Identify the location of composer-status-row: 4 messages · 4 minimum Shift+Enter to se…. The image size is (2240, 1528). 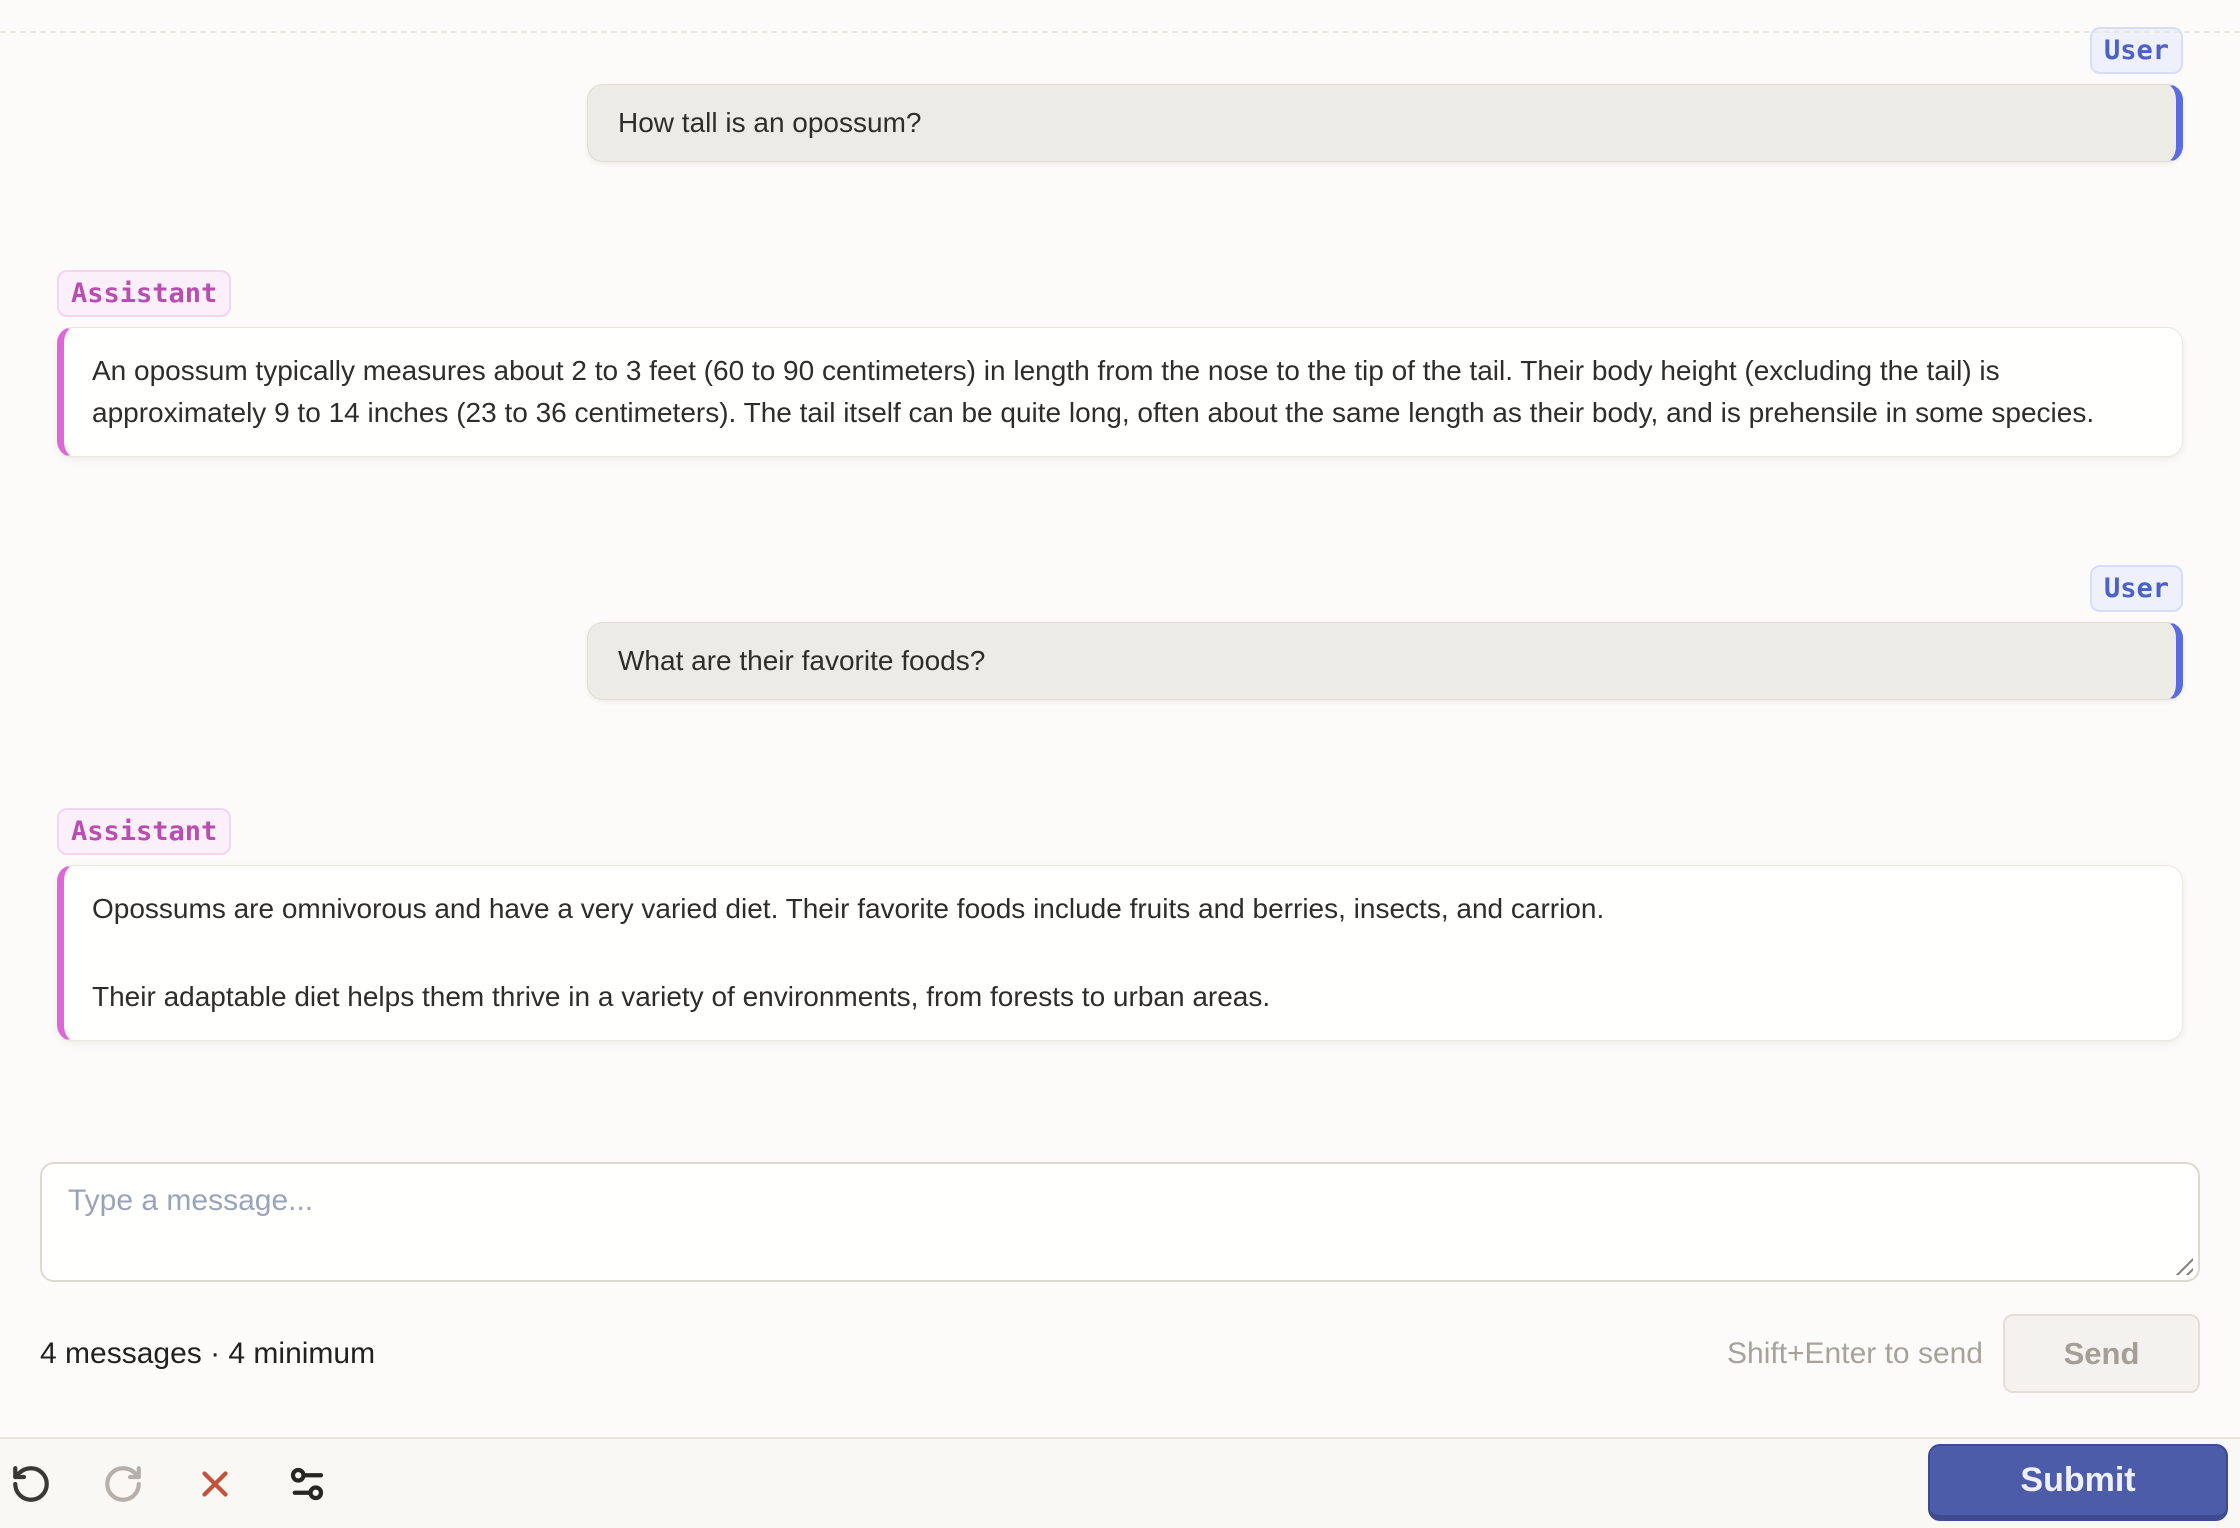
(1120, 1353).